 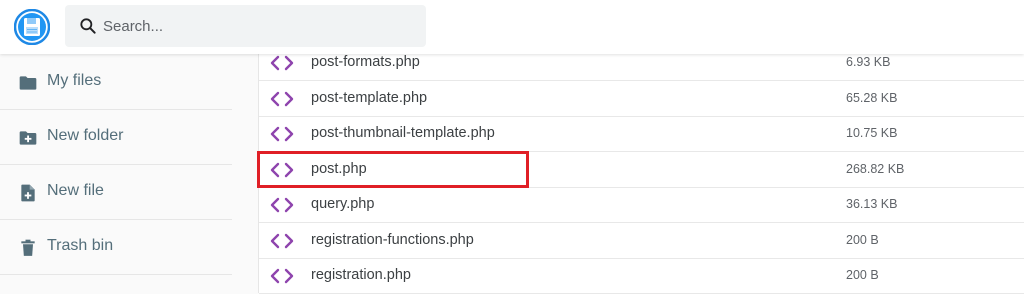 What do you see at coordinates (28, 138) in the screenshot?
I see `create-new-folder-icon` at bounding box center [28, 138].